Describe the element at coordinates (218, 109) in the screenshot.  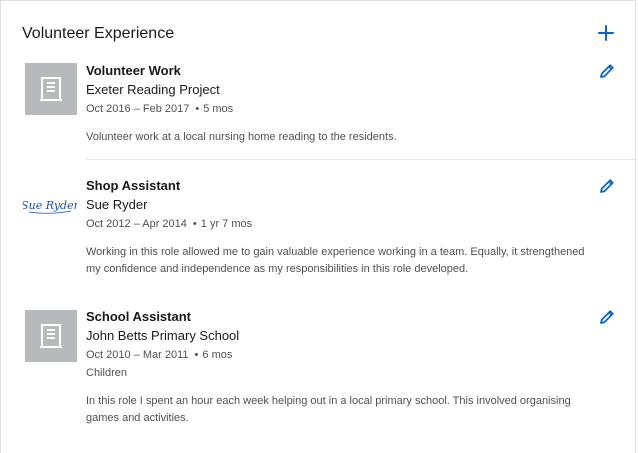
I see `duration-text: 5 mos` at that location.